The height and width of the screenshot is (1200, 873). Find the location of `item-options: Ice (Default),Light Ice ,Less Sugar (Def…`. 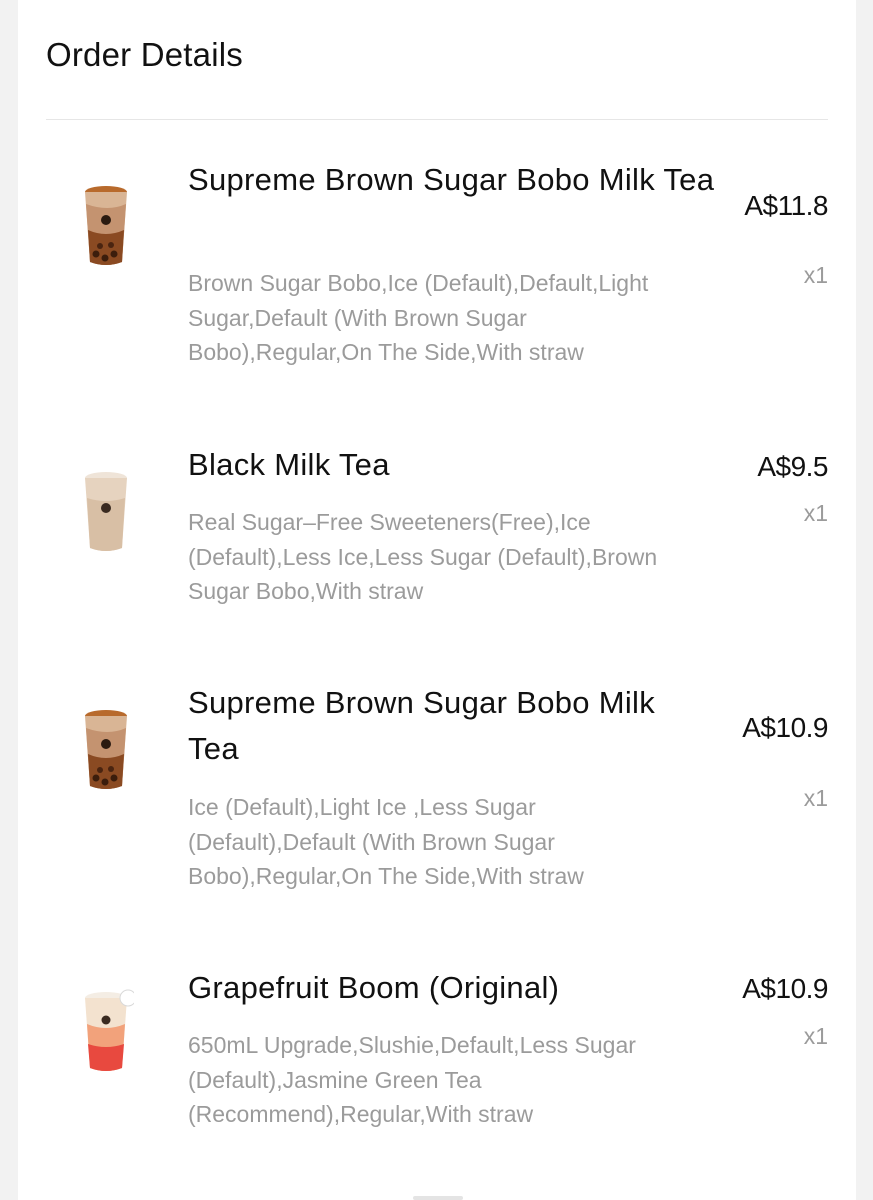

item-options: Ice (Default),Light Ice ,Less Sugar (Def… is located at coordinates (386, 841).